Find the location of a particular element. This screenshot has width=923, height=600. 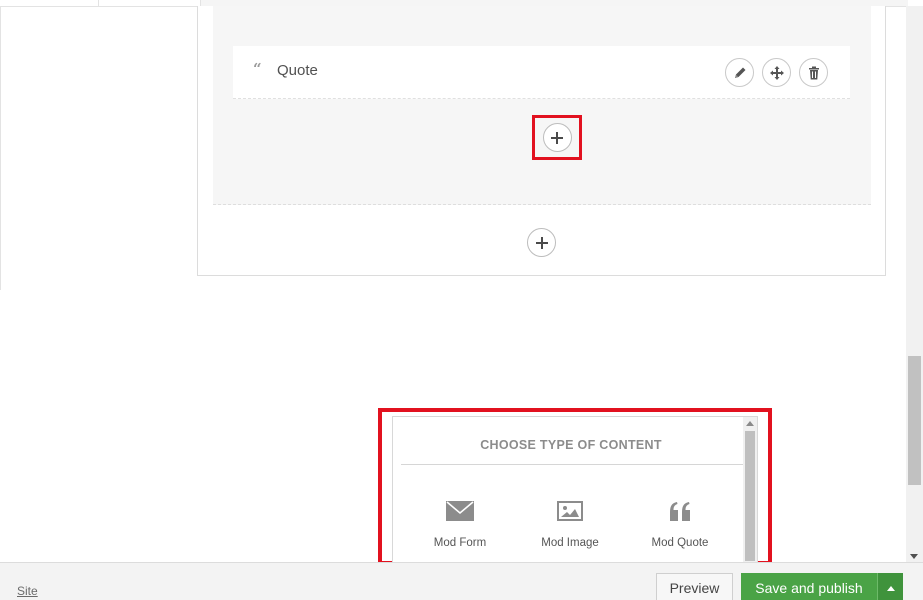

chooser-scrollbar is located at coordinates (750, 491).